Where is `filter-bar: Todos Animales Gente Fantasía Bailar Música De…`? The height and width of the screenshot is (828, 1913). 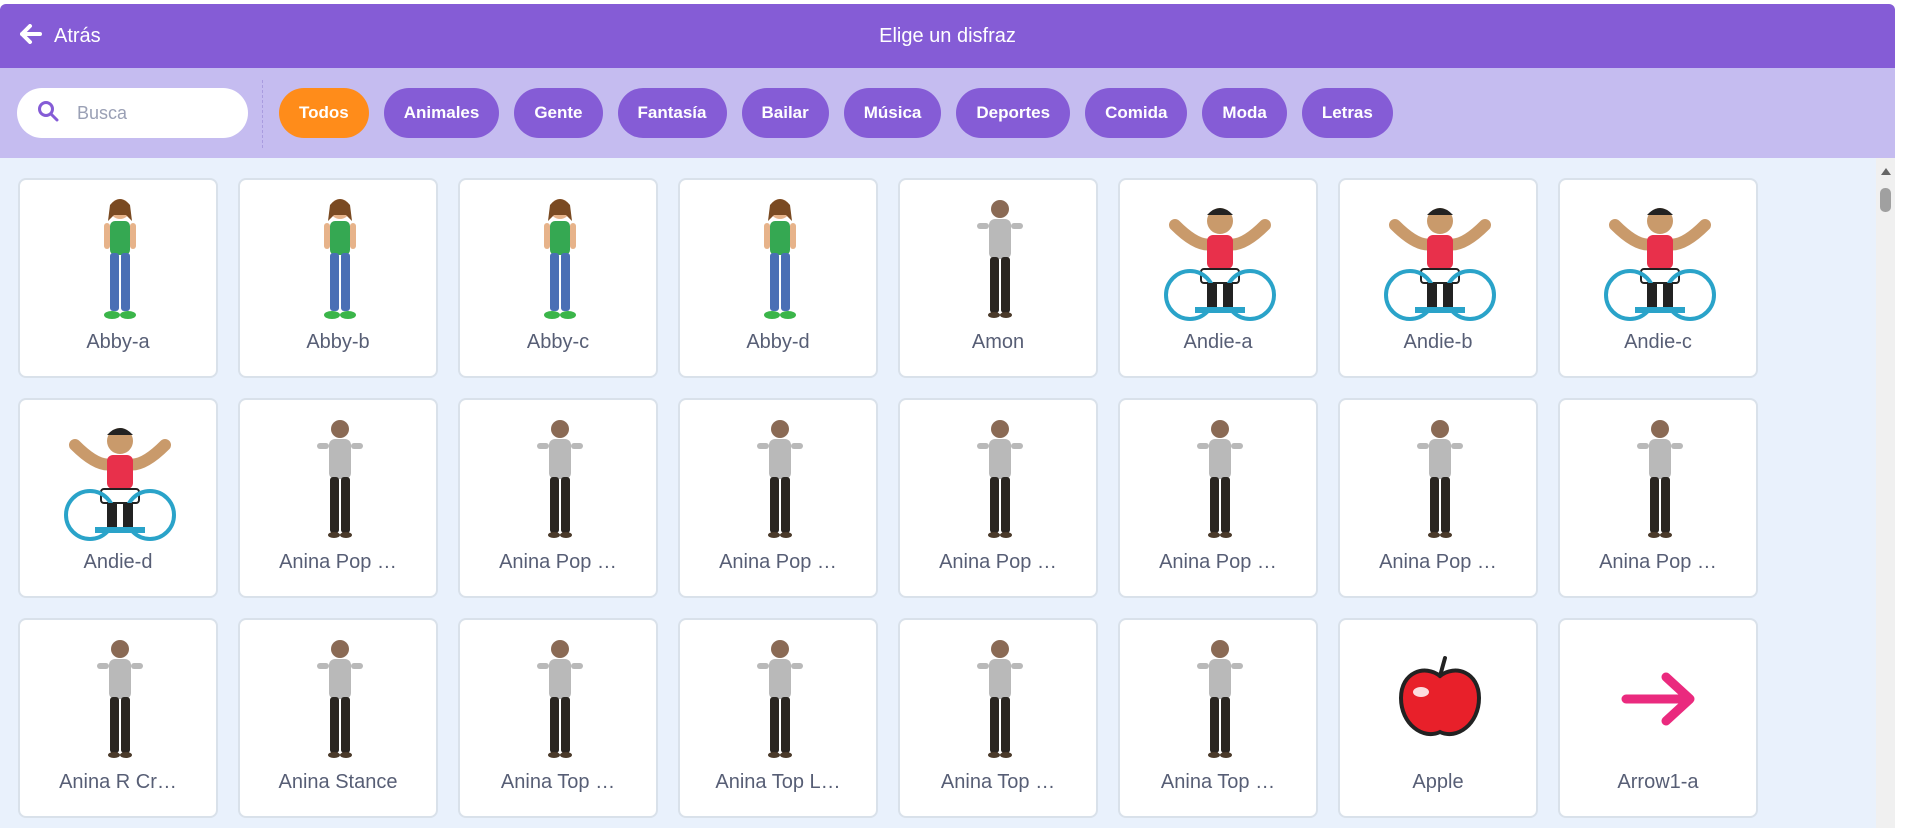
filter-bar: Todos Animales Gente Fantasía Bailar Música De… is located at coordinates (947, 113).